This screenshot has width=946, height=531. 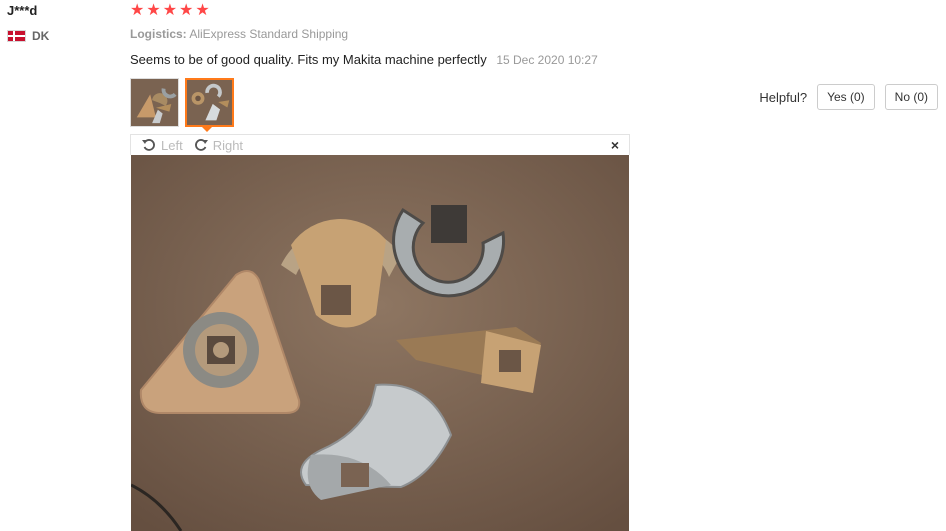 What do you see at coordinates (207, 129) in the screenshot?
I see `active-thumbnail-caret` at bounding box center [207, 129].